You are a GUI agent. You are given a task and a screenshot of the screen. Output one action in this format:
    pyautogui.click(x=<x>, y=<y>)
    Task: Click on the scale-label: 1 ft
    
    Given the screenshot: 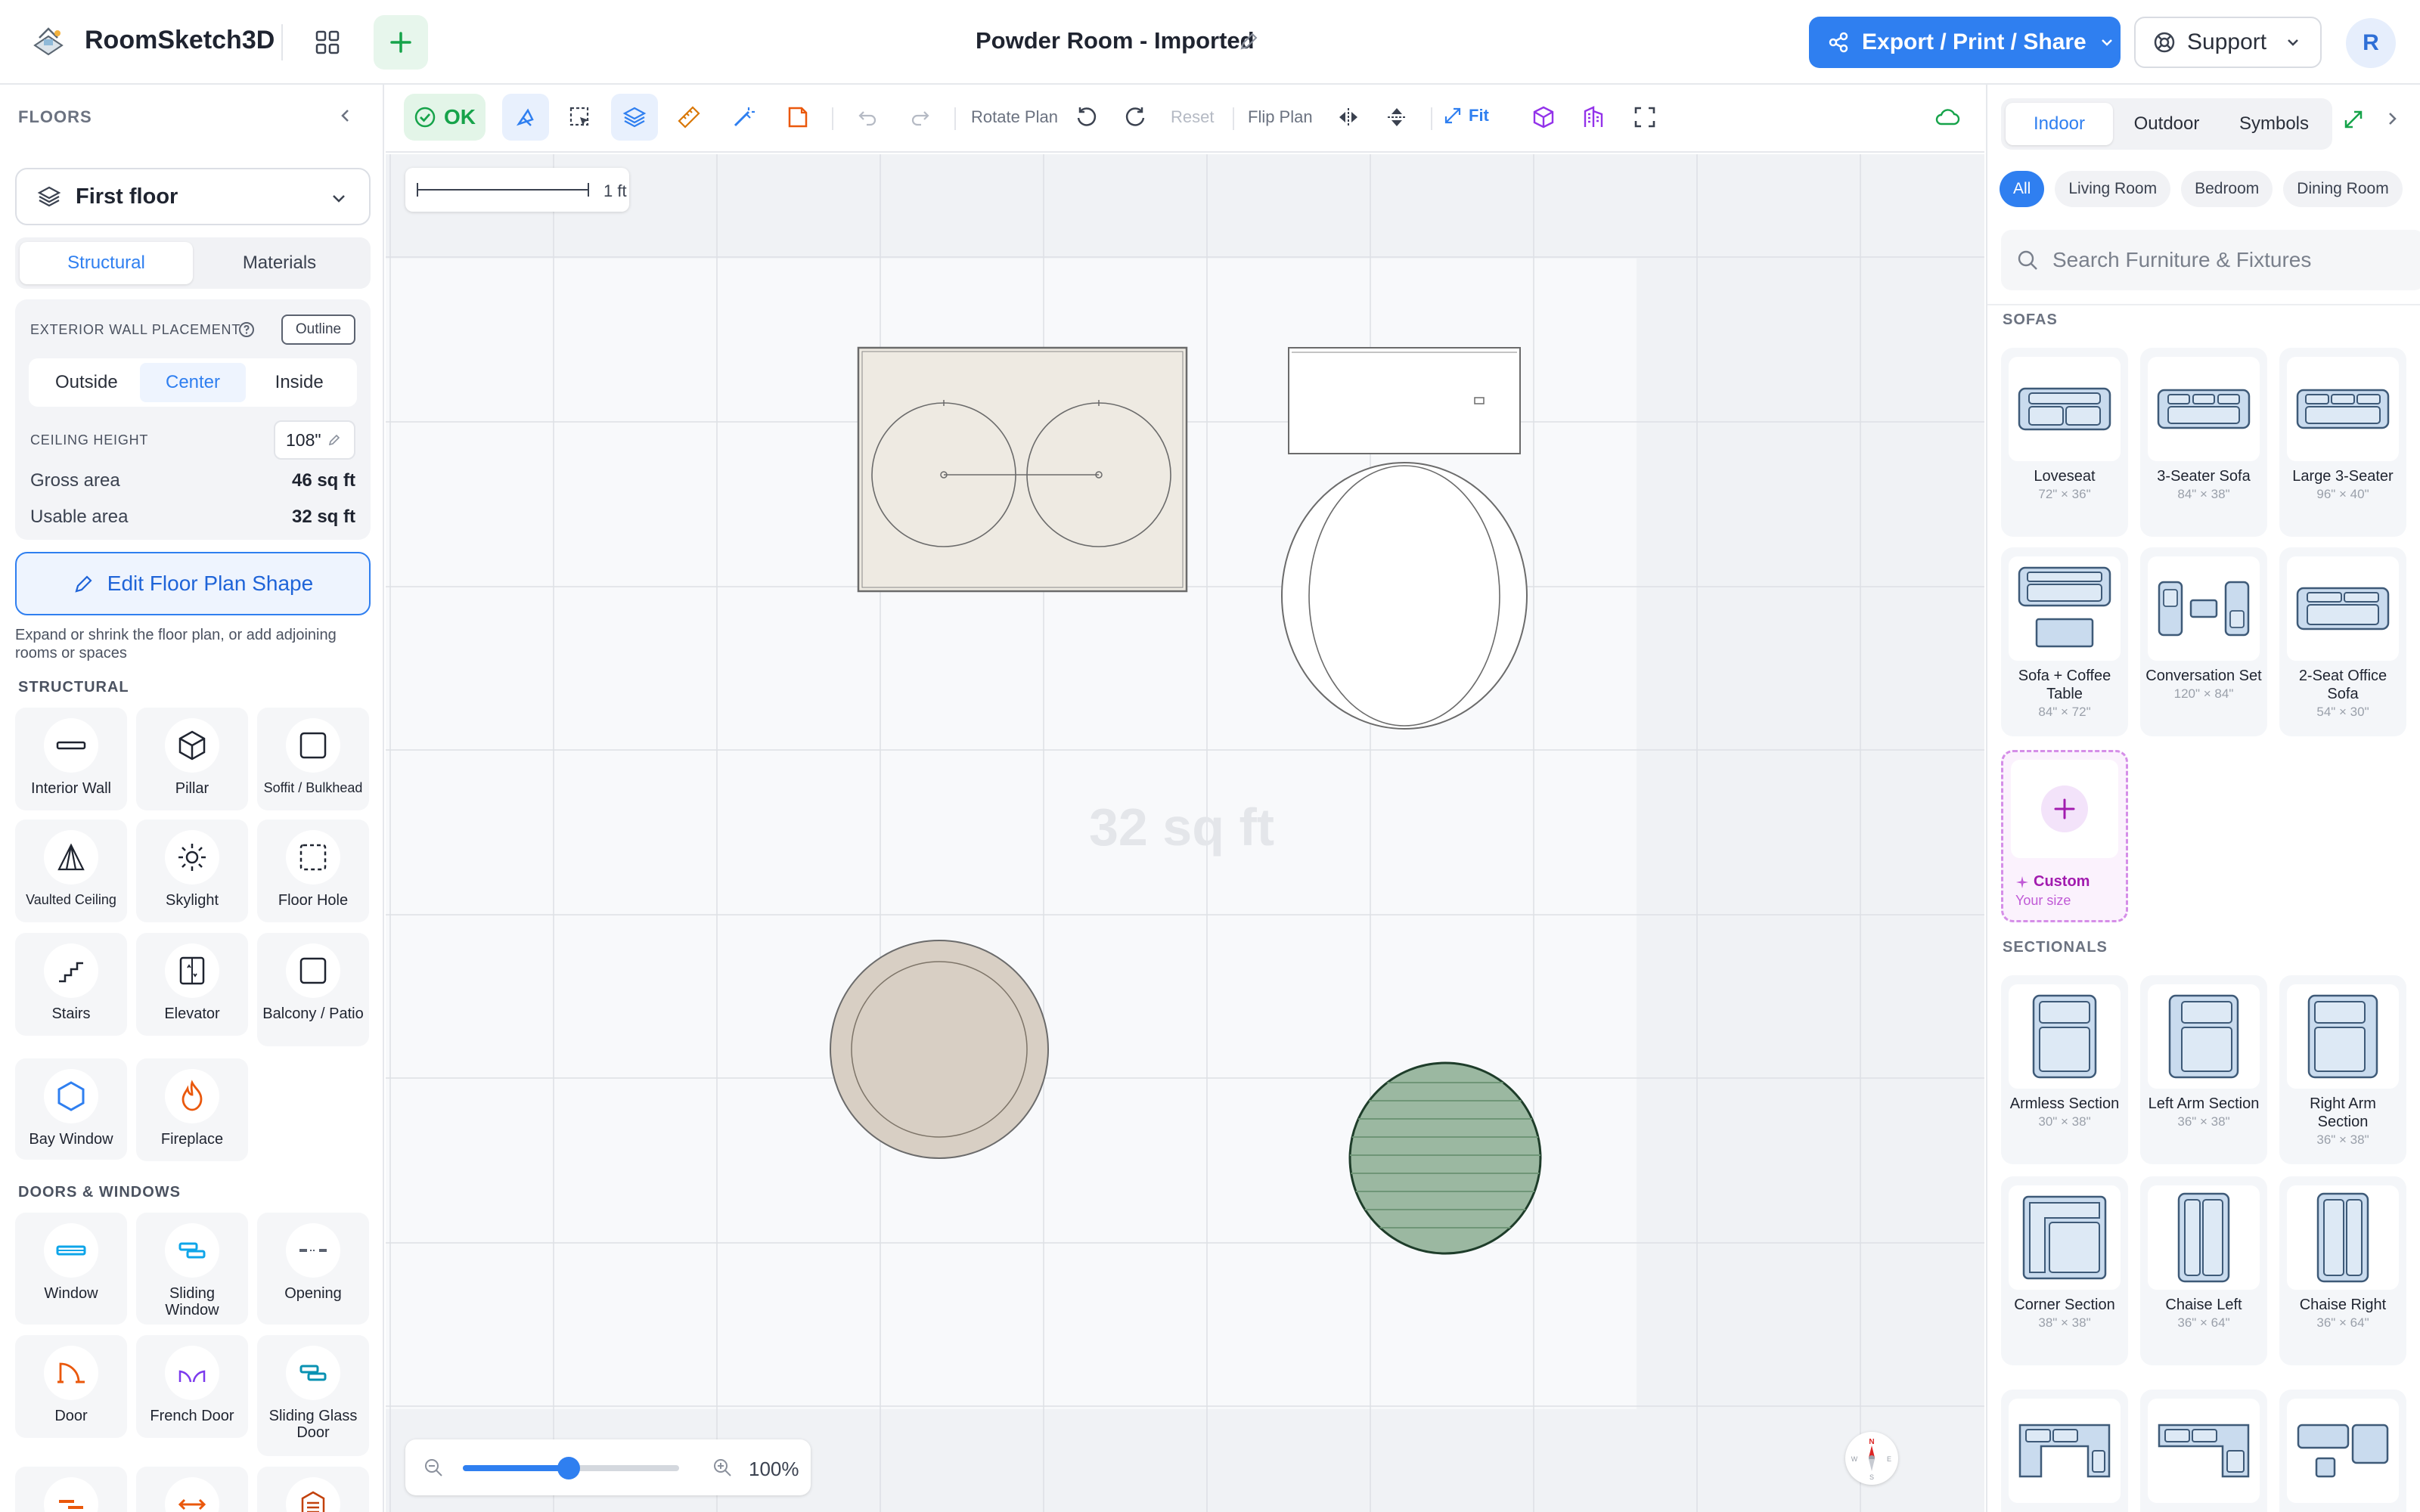 What is the action you would take?
    pyautogui.click(x=615, y=190)
    